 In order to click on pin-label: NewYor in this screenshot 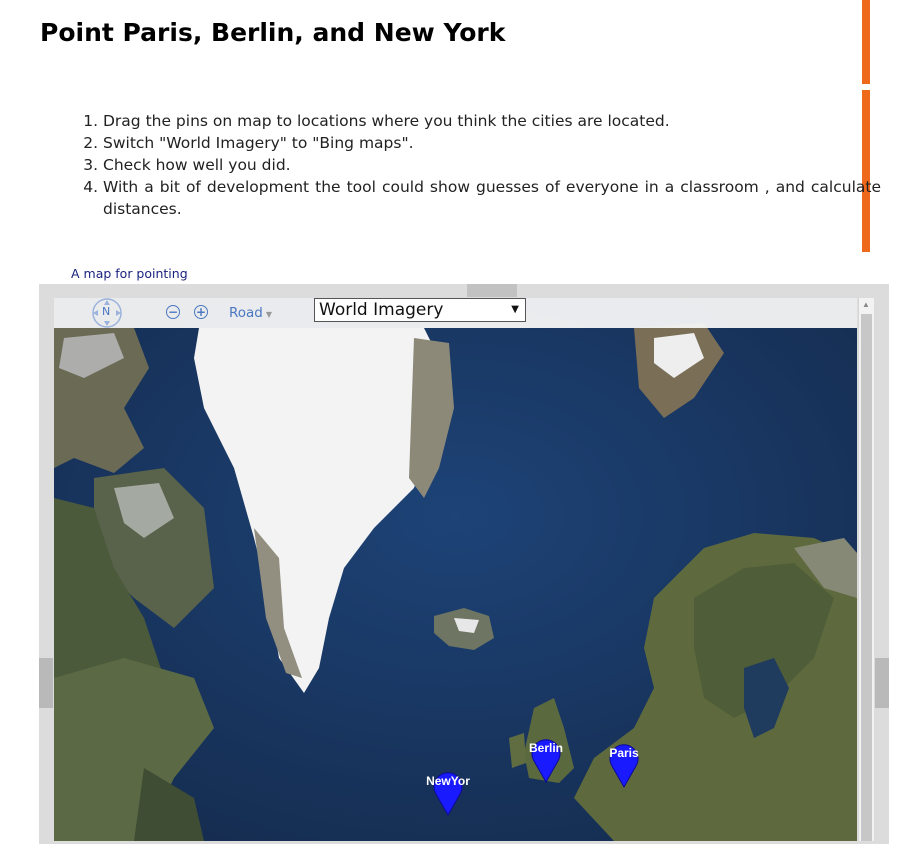, I will do `click(448, 781)`.